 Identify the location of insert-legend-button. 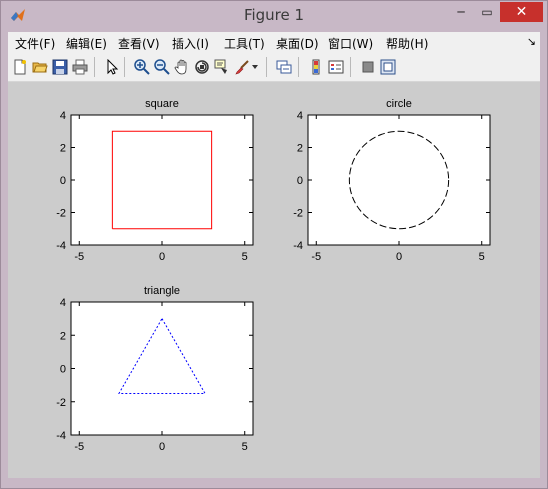
(336, 67).